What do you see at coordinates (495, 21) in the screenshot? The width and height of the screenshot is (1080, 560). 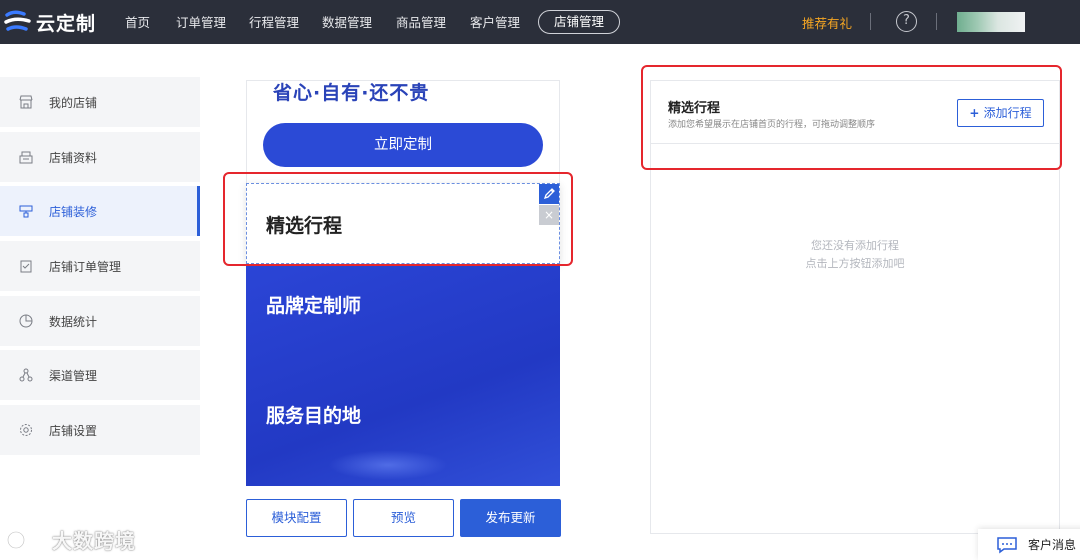 I see `nav-customers: 客户管理` at bounding box center [495, 21].